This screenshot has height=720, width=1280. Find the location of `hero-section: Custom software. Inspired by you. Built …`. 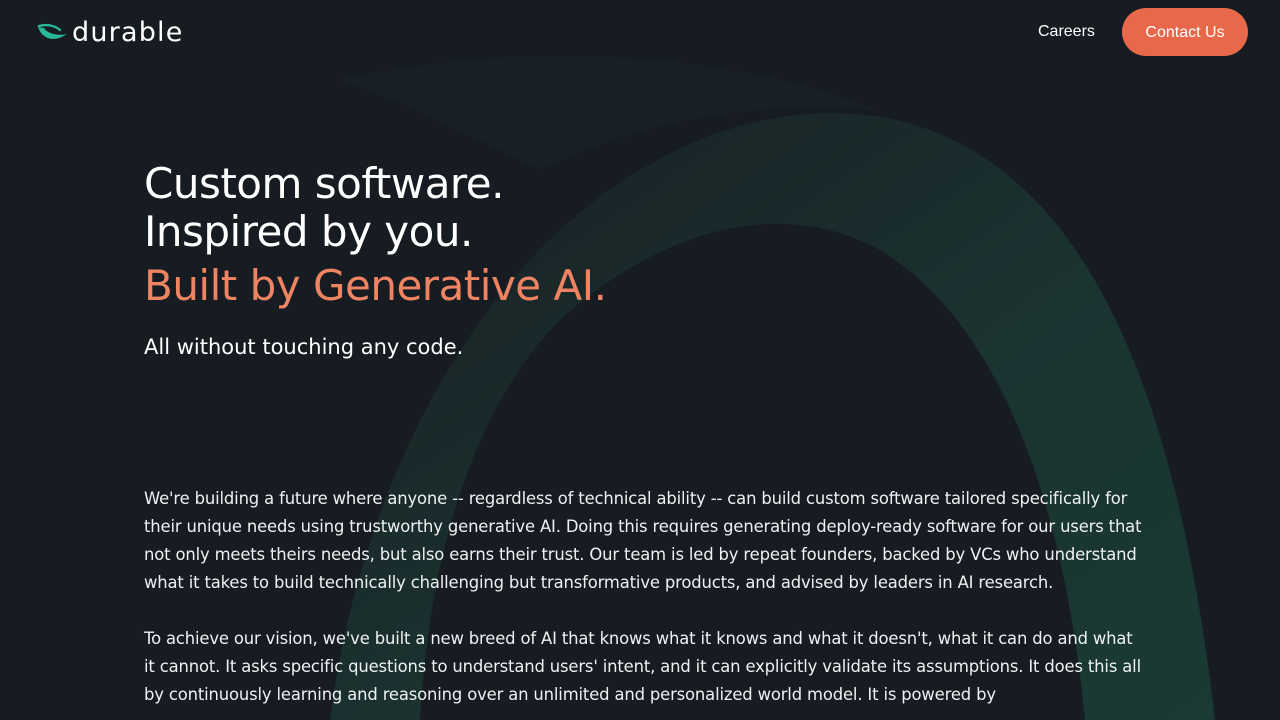

hero-section: Custom software. Inspired by you. Built … is located at coordinates (375, 260).